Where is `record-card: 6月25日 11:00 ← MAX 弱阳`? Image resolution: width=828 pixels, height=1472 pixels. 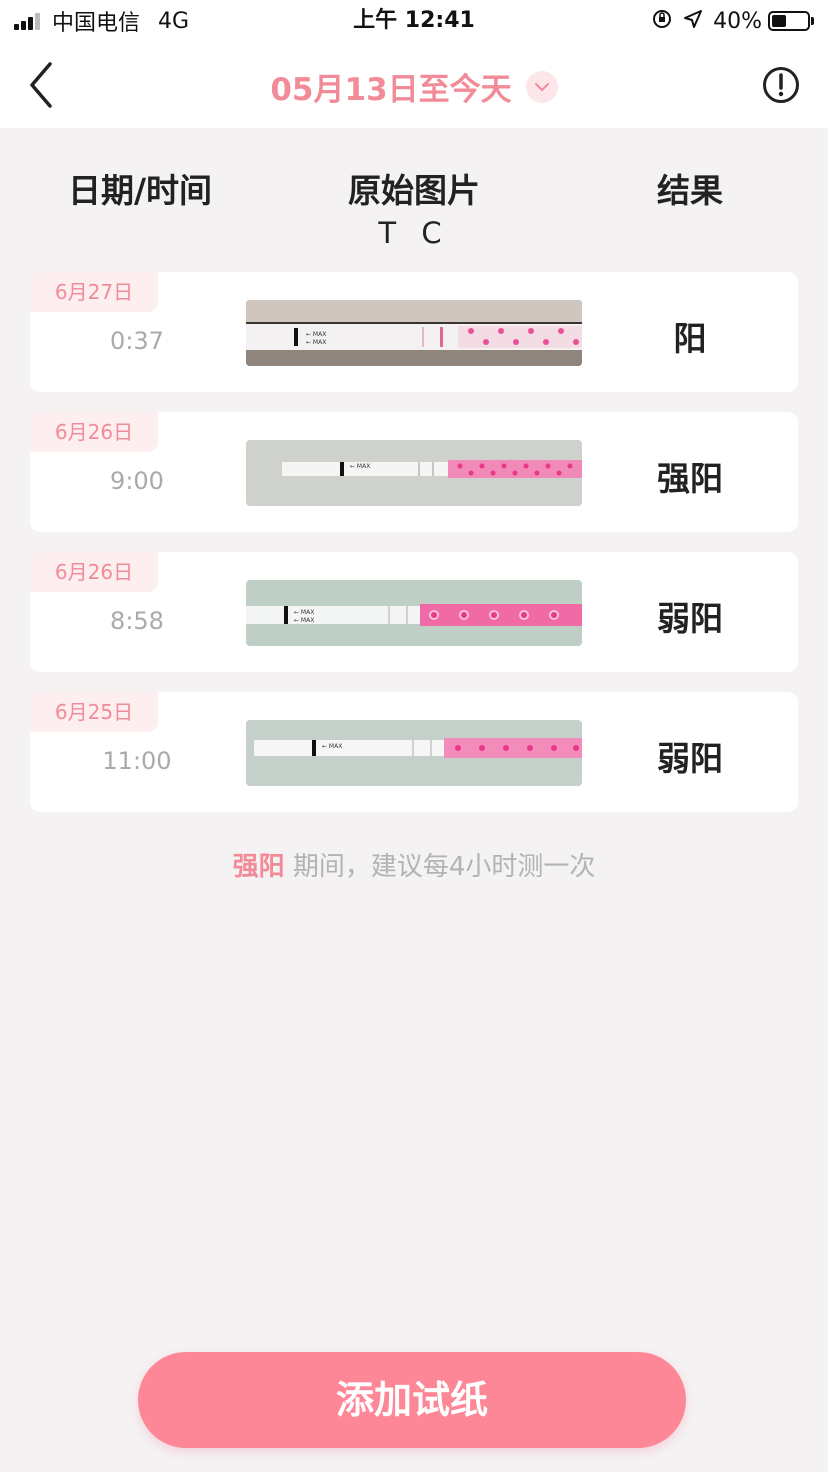
record-card: 6月25日 11:00 ← MAX 弱阳 is located at coordinates (414, 752).